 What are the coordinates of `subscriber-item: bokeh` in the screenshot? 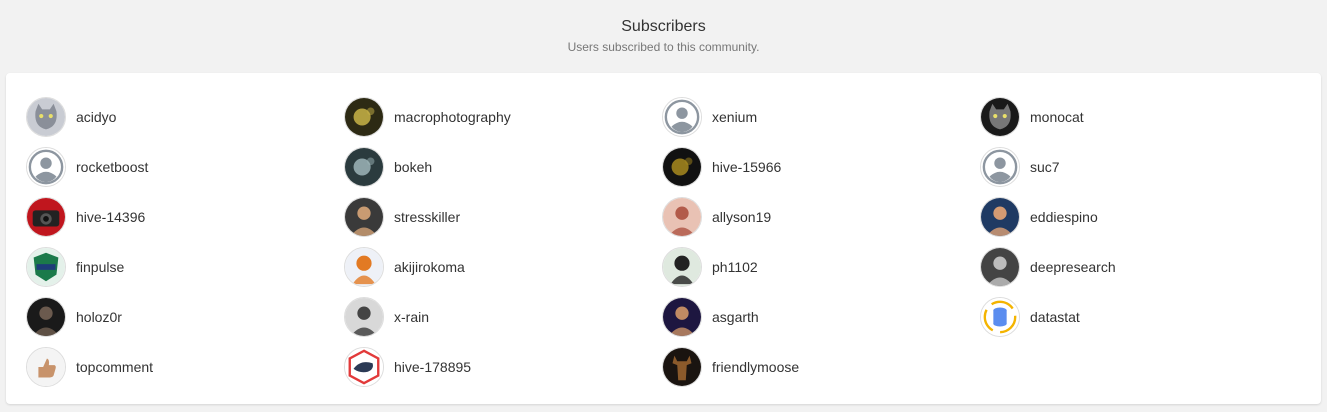 It's located at (503, 167).